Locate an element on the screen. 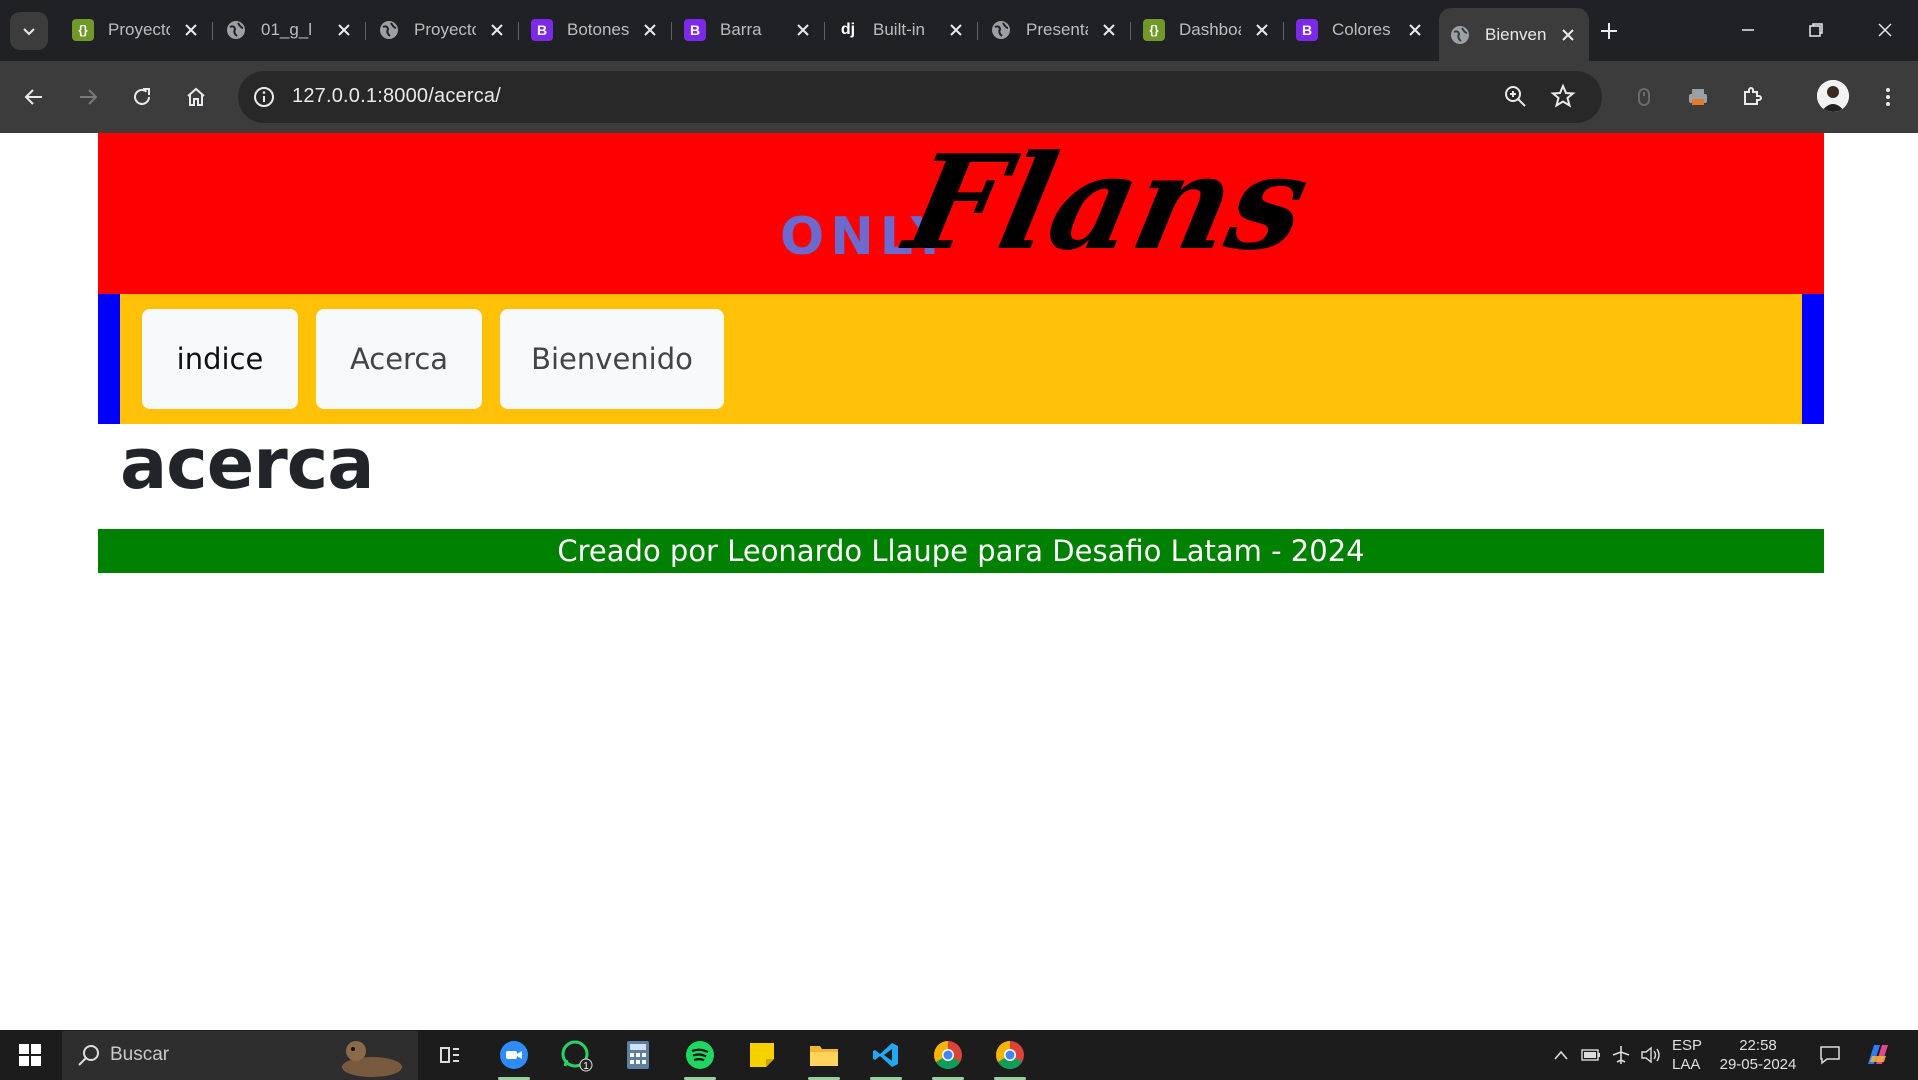 The height and width of the screenshot is (1080, 1918). whatsapp-app: 1 is located at coordinates (576, 1055).